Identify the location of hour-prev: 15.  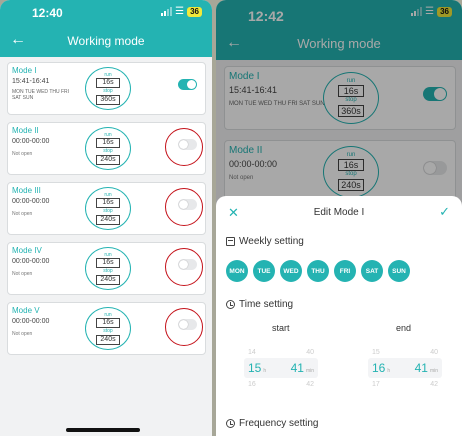
(376, 352).